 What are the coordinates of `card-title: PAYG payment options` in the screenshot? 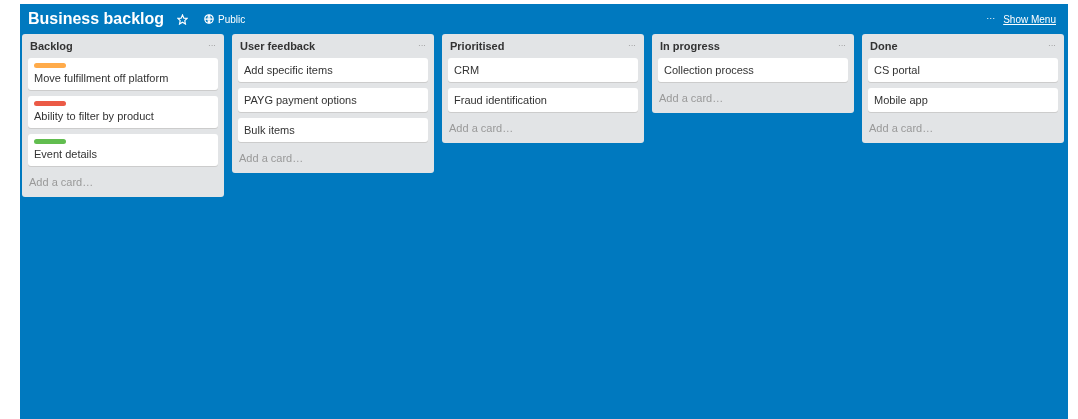 It's located at (301, 100).